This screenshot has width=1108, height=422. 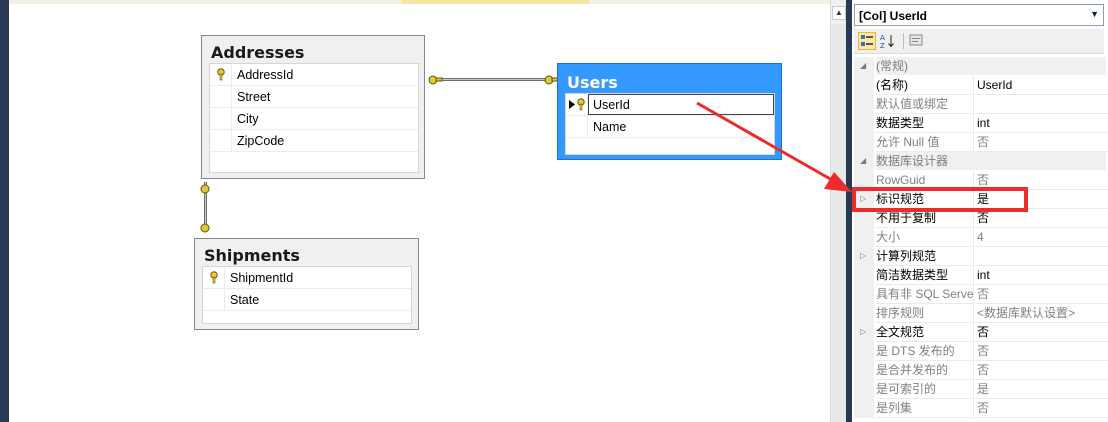 I want to click on property-row: 允许 Null 值 否, so click(x=981, y=142).